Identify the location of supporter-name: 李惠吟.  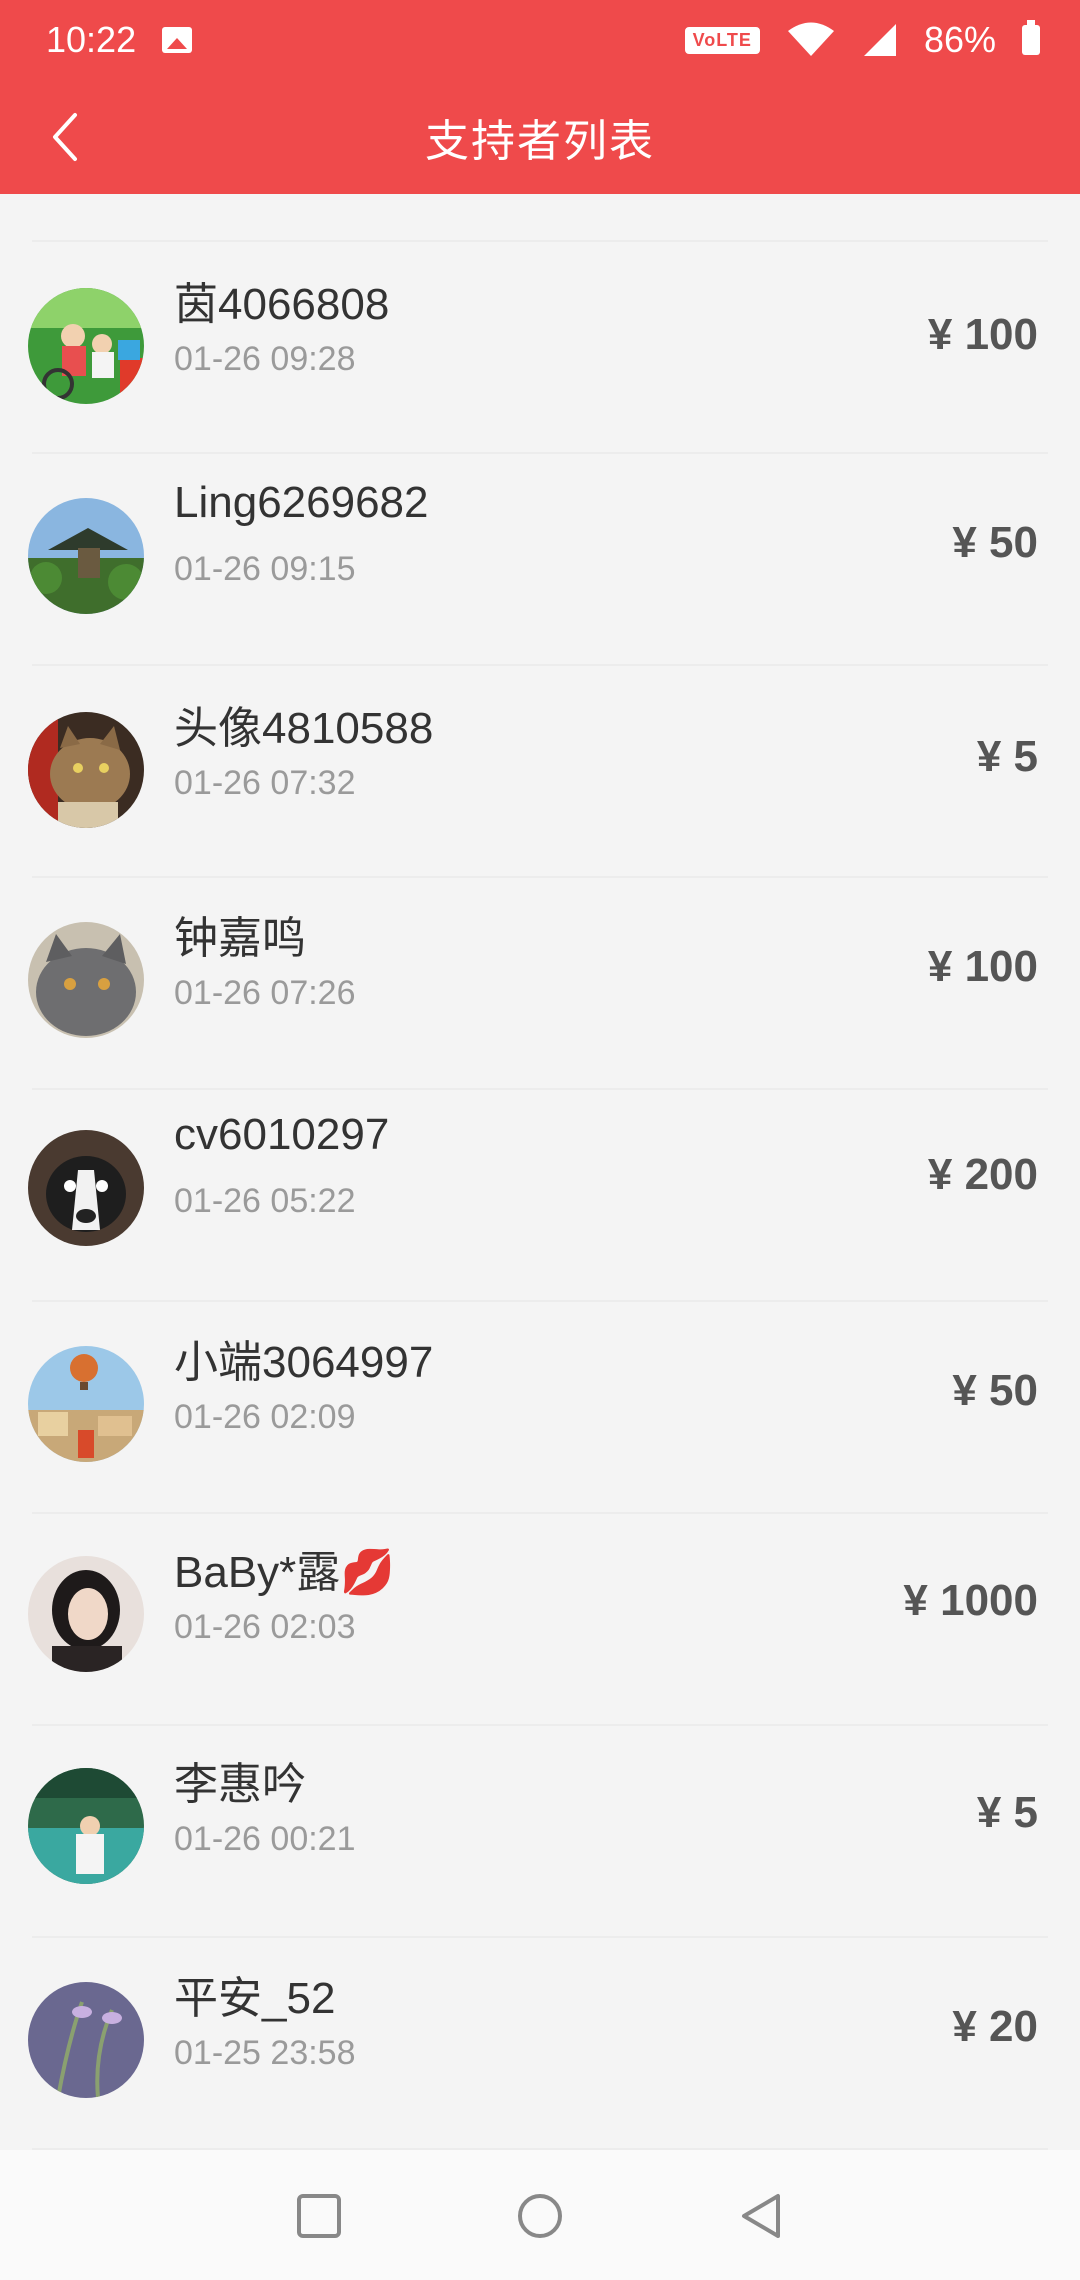
(240, 1784).